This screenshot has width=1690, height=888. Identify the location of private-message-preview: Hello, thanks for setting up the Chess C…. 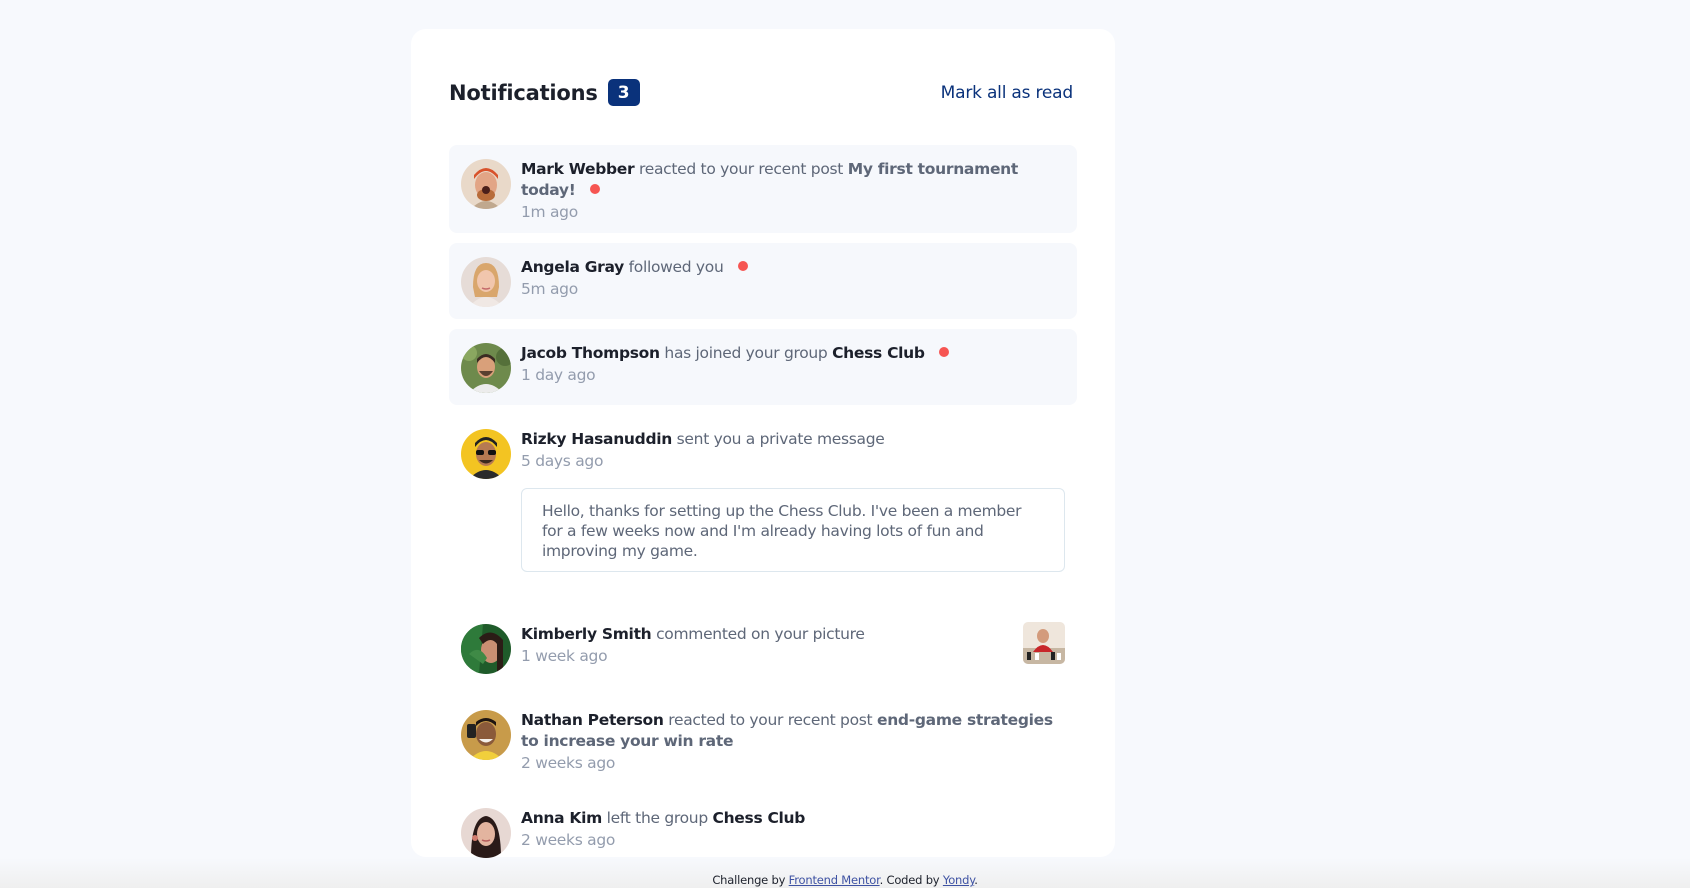
(793, 530).